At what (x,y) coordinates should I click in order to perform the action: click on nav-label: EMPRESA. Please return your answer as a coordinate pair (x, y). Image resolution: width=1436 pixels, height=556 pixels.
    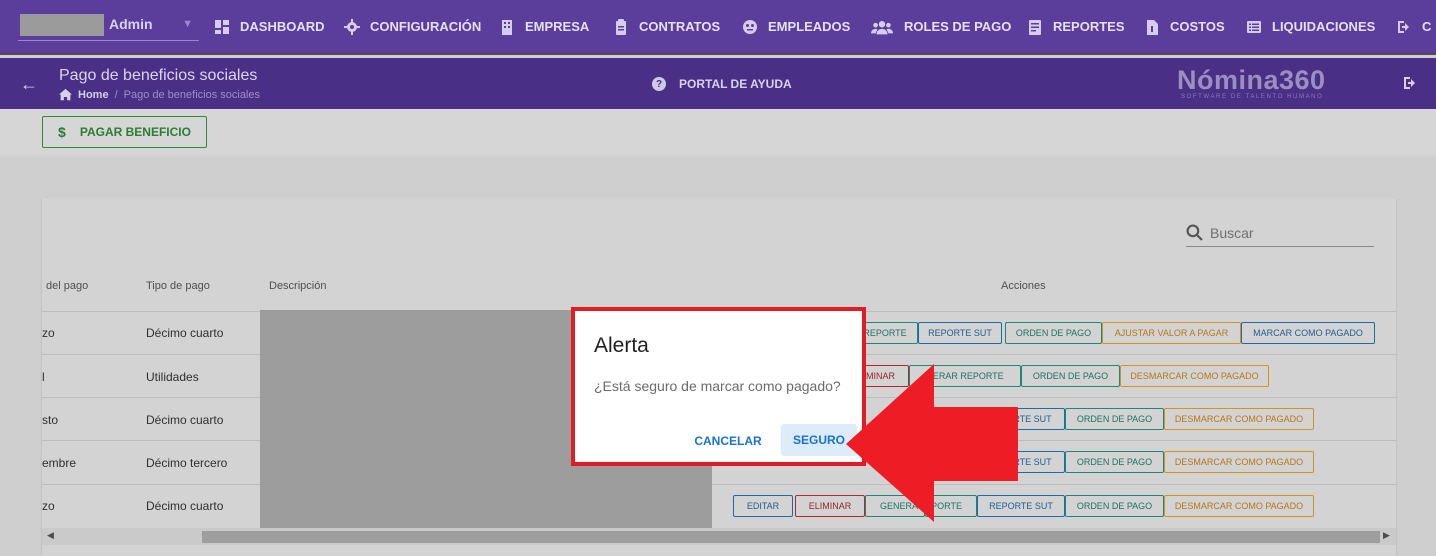
    Looking at the image, I should click on (557, 26).